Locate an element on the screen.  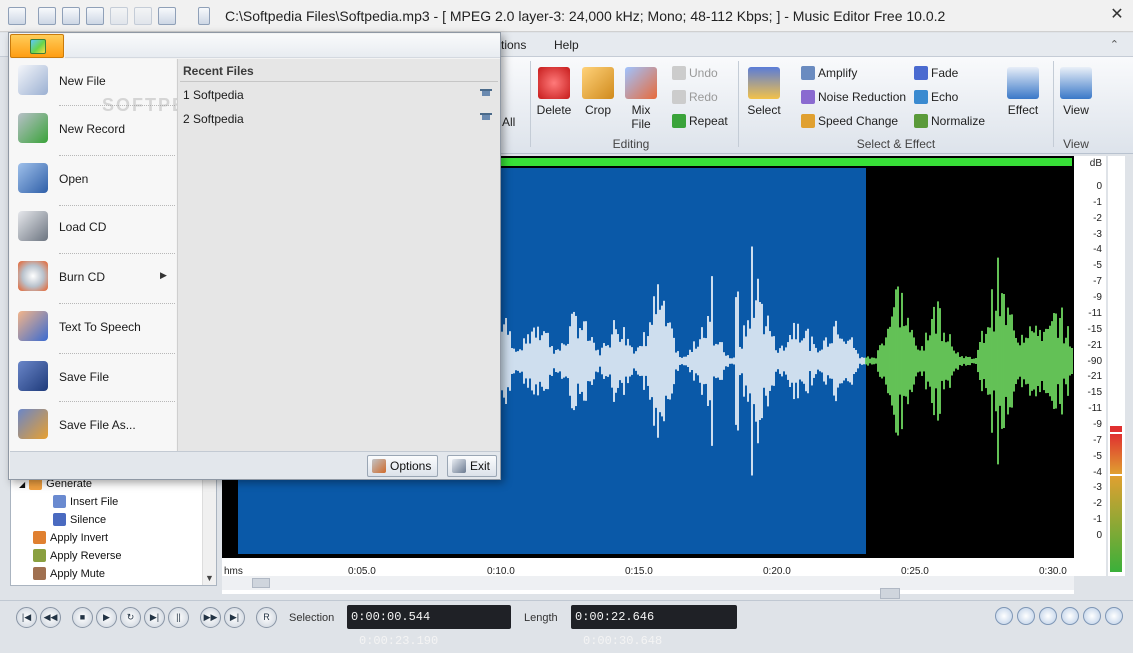
loop-button: ↻ is located at coordinates (130, 617).